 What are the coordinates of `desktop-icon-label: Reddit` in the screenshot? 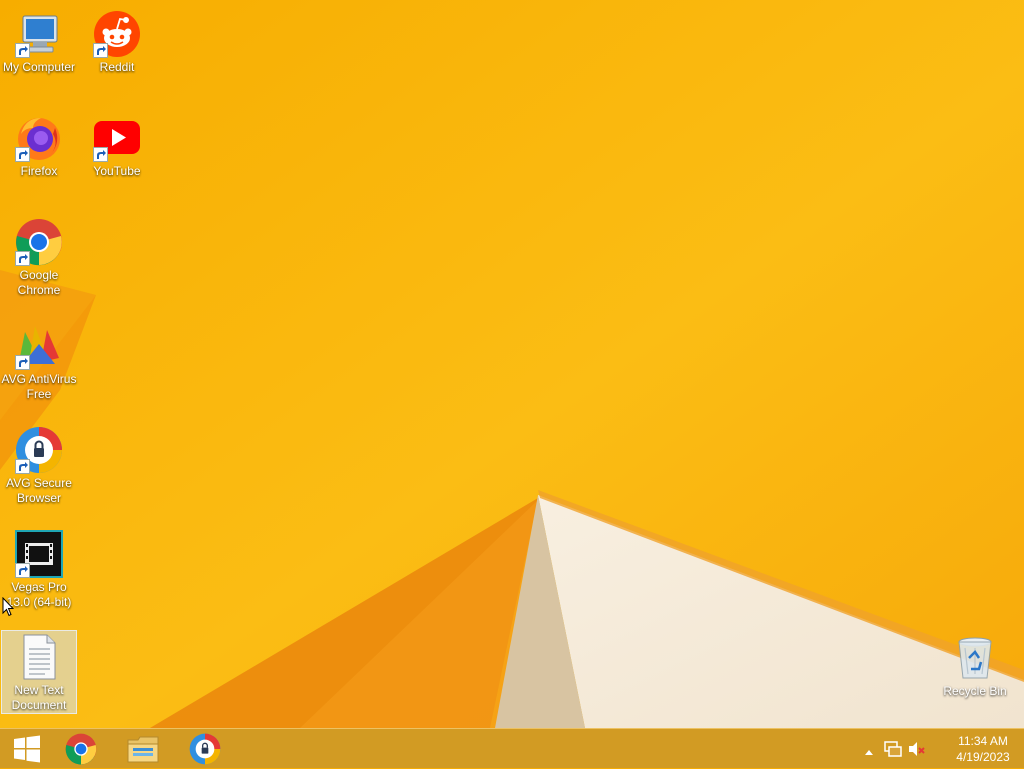 It's located at (117, 67).